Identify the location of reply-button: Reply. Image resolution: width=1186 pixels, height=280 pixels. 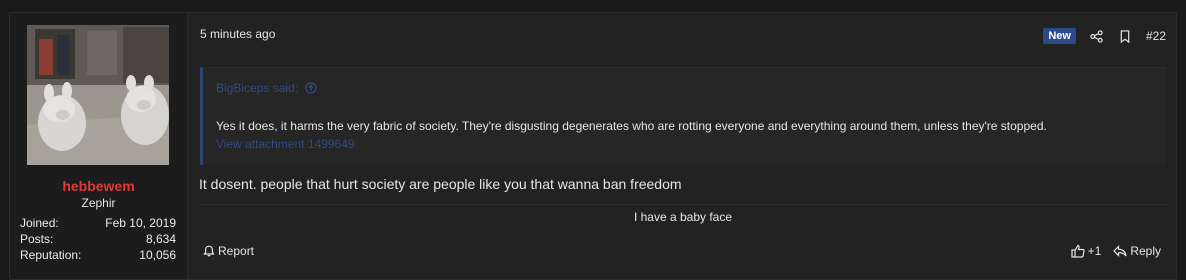
(1137, 251).